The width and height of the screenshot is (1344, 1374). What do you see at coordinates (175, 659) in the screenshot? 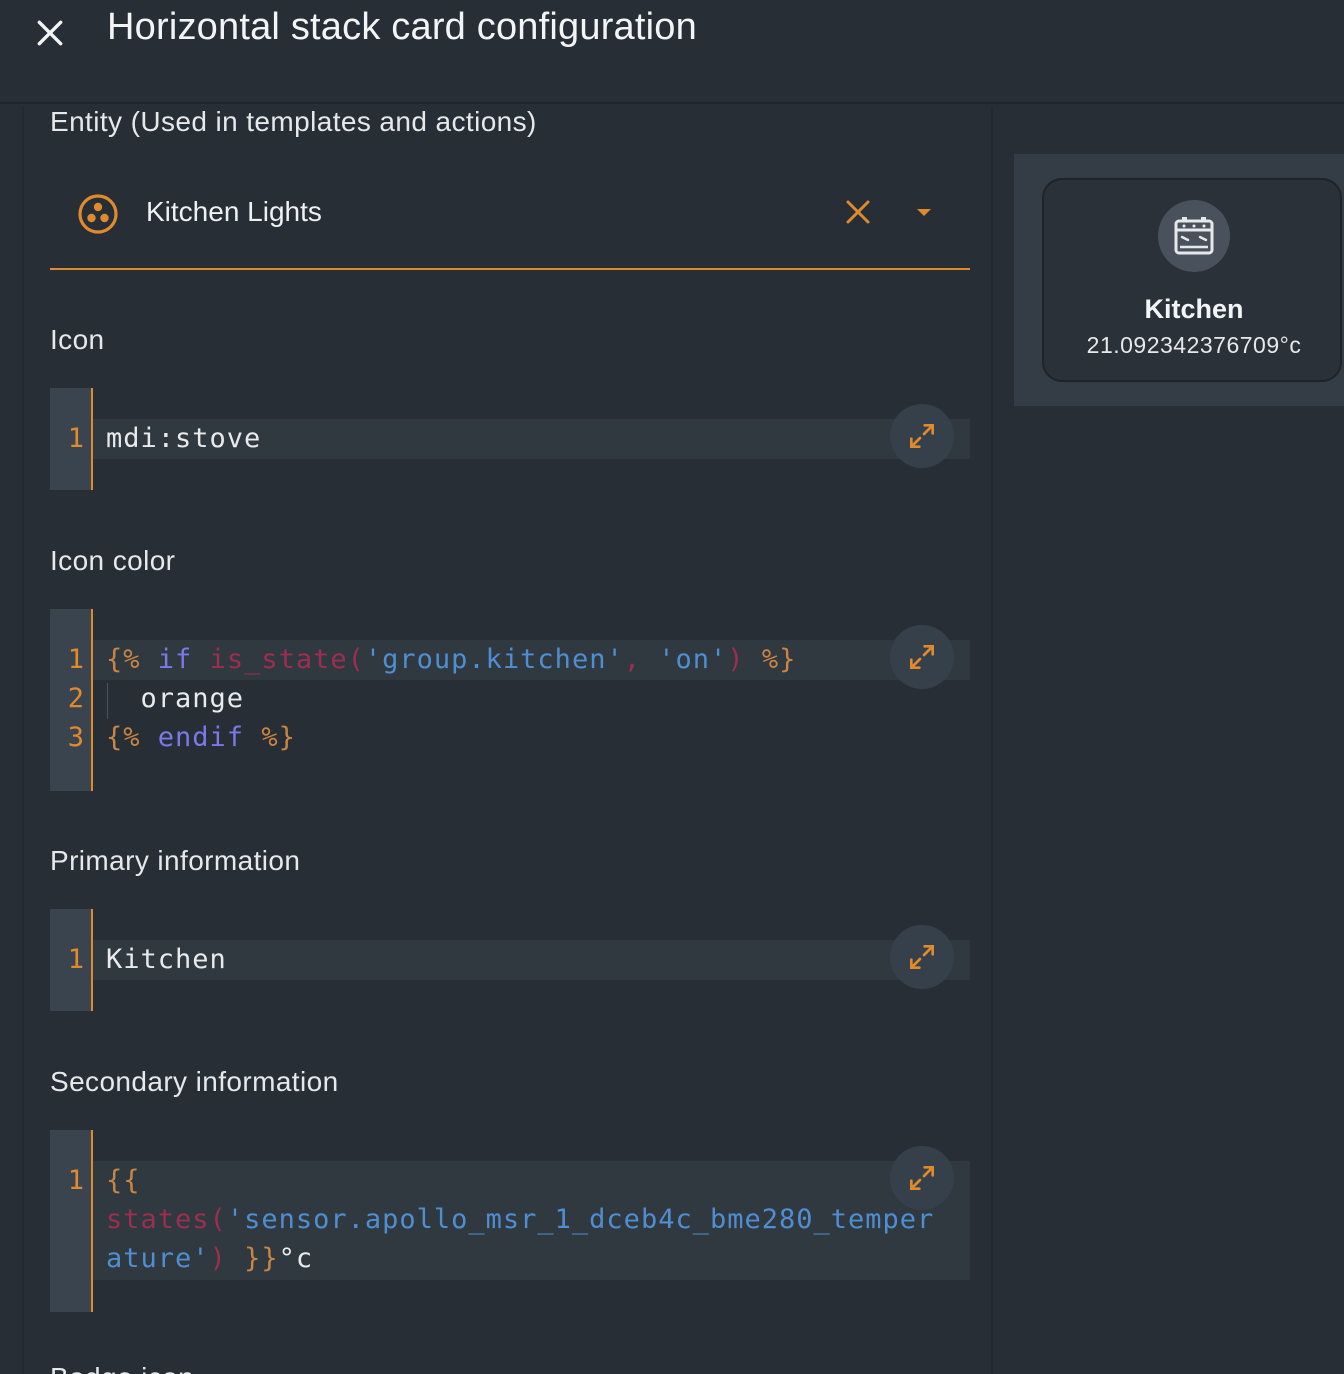
I see `token: if` at bounding box center [175, 659].